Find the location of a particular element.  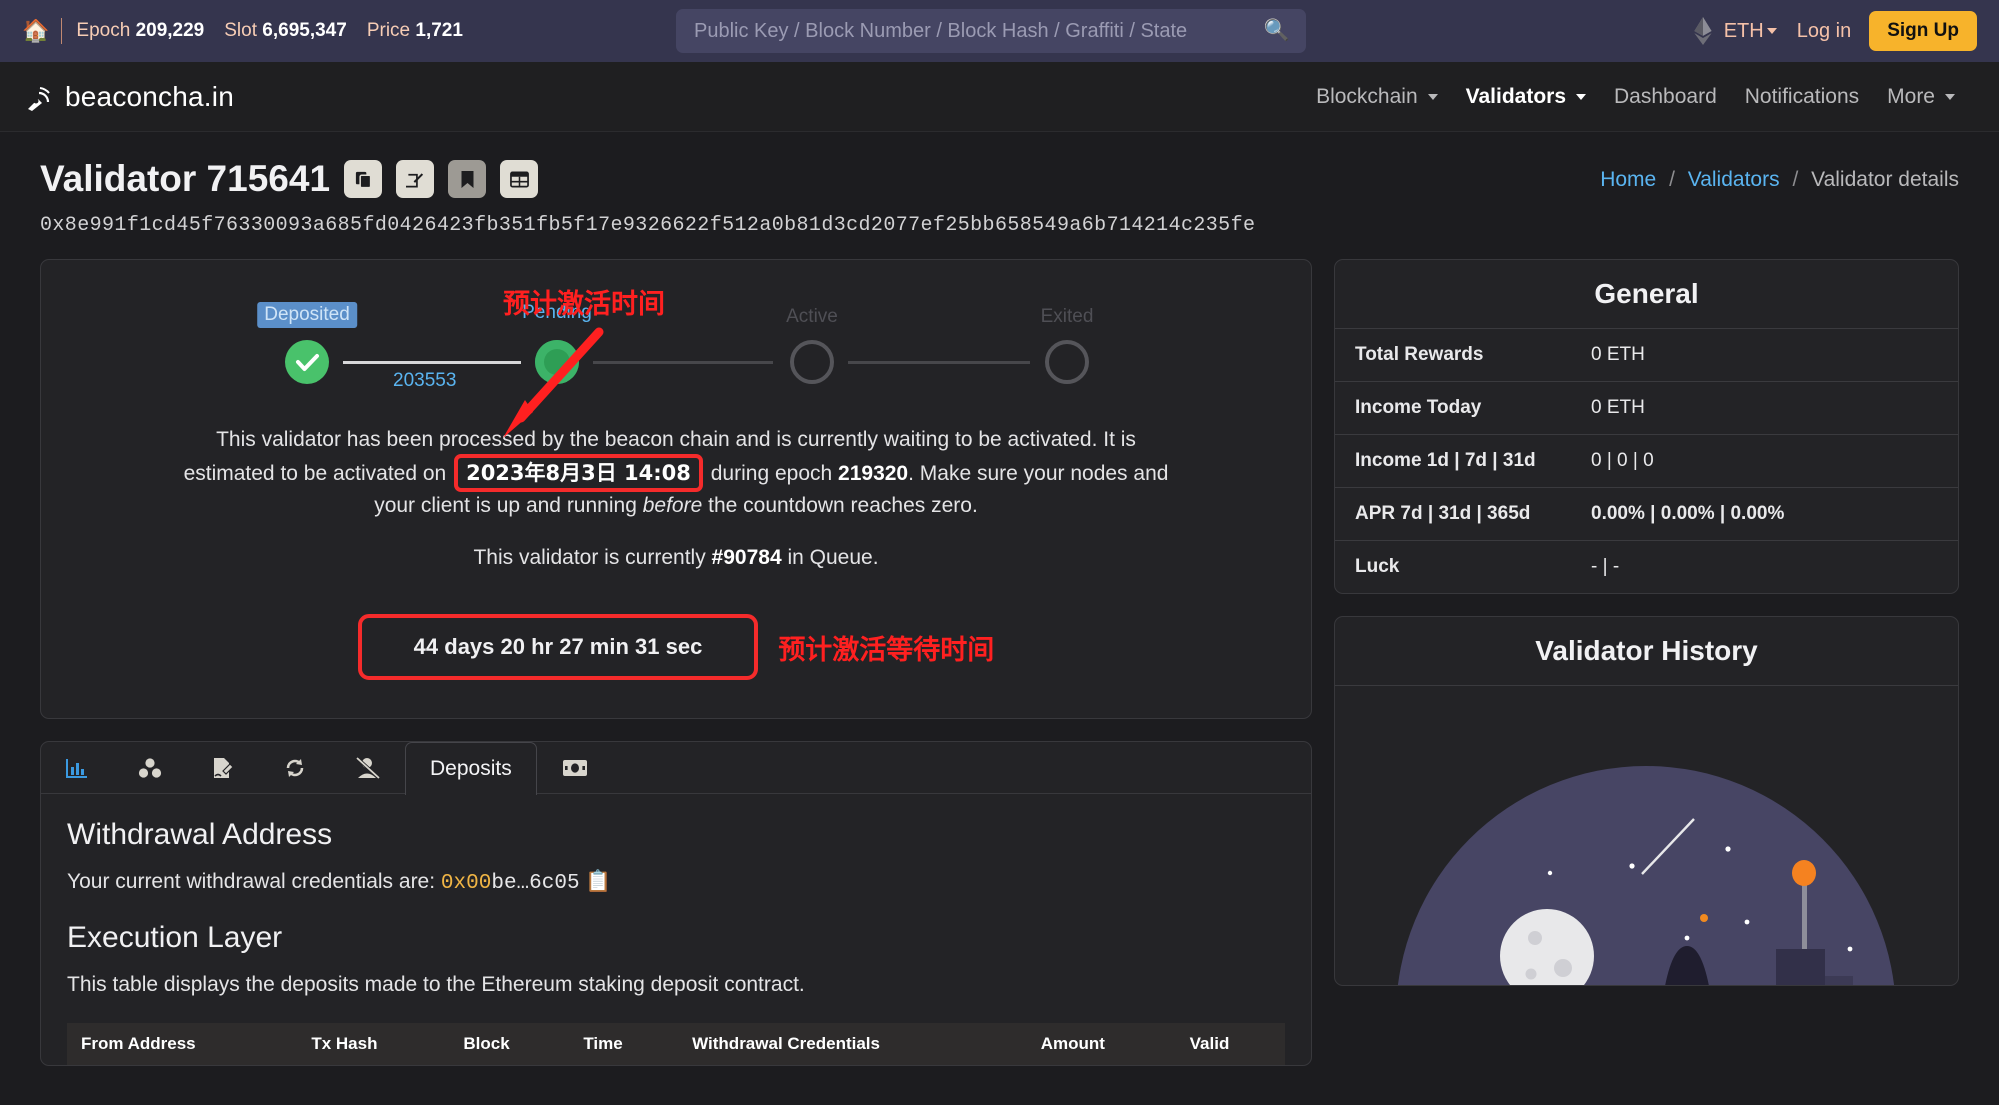

money-bill-icon is located at coordinates (574, 768).